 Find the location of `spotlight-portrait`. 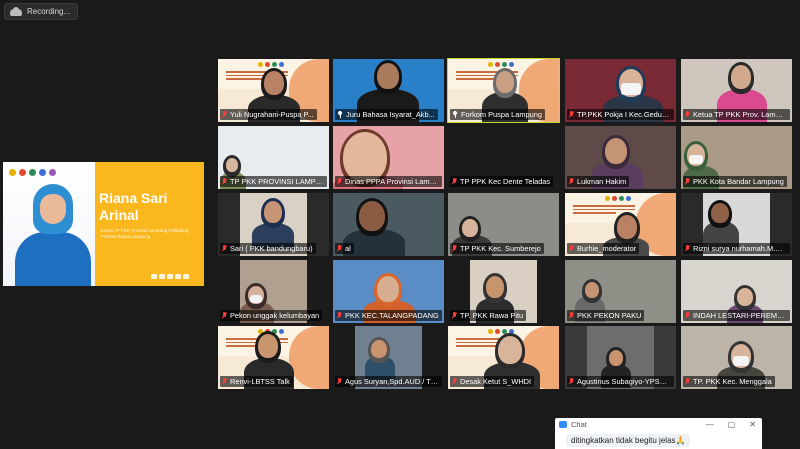

spotlight-portrait is located at coordinates (51, 235).